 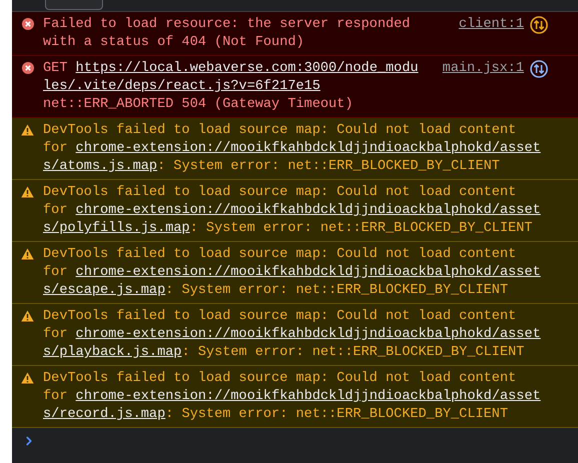 What do you see at coordinates (227, 34) in the screenshot?
I see `message-text: Failed to load resource: the server responded with a status of 404 (Not Found)` at bounding box center [227, 34].